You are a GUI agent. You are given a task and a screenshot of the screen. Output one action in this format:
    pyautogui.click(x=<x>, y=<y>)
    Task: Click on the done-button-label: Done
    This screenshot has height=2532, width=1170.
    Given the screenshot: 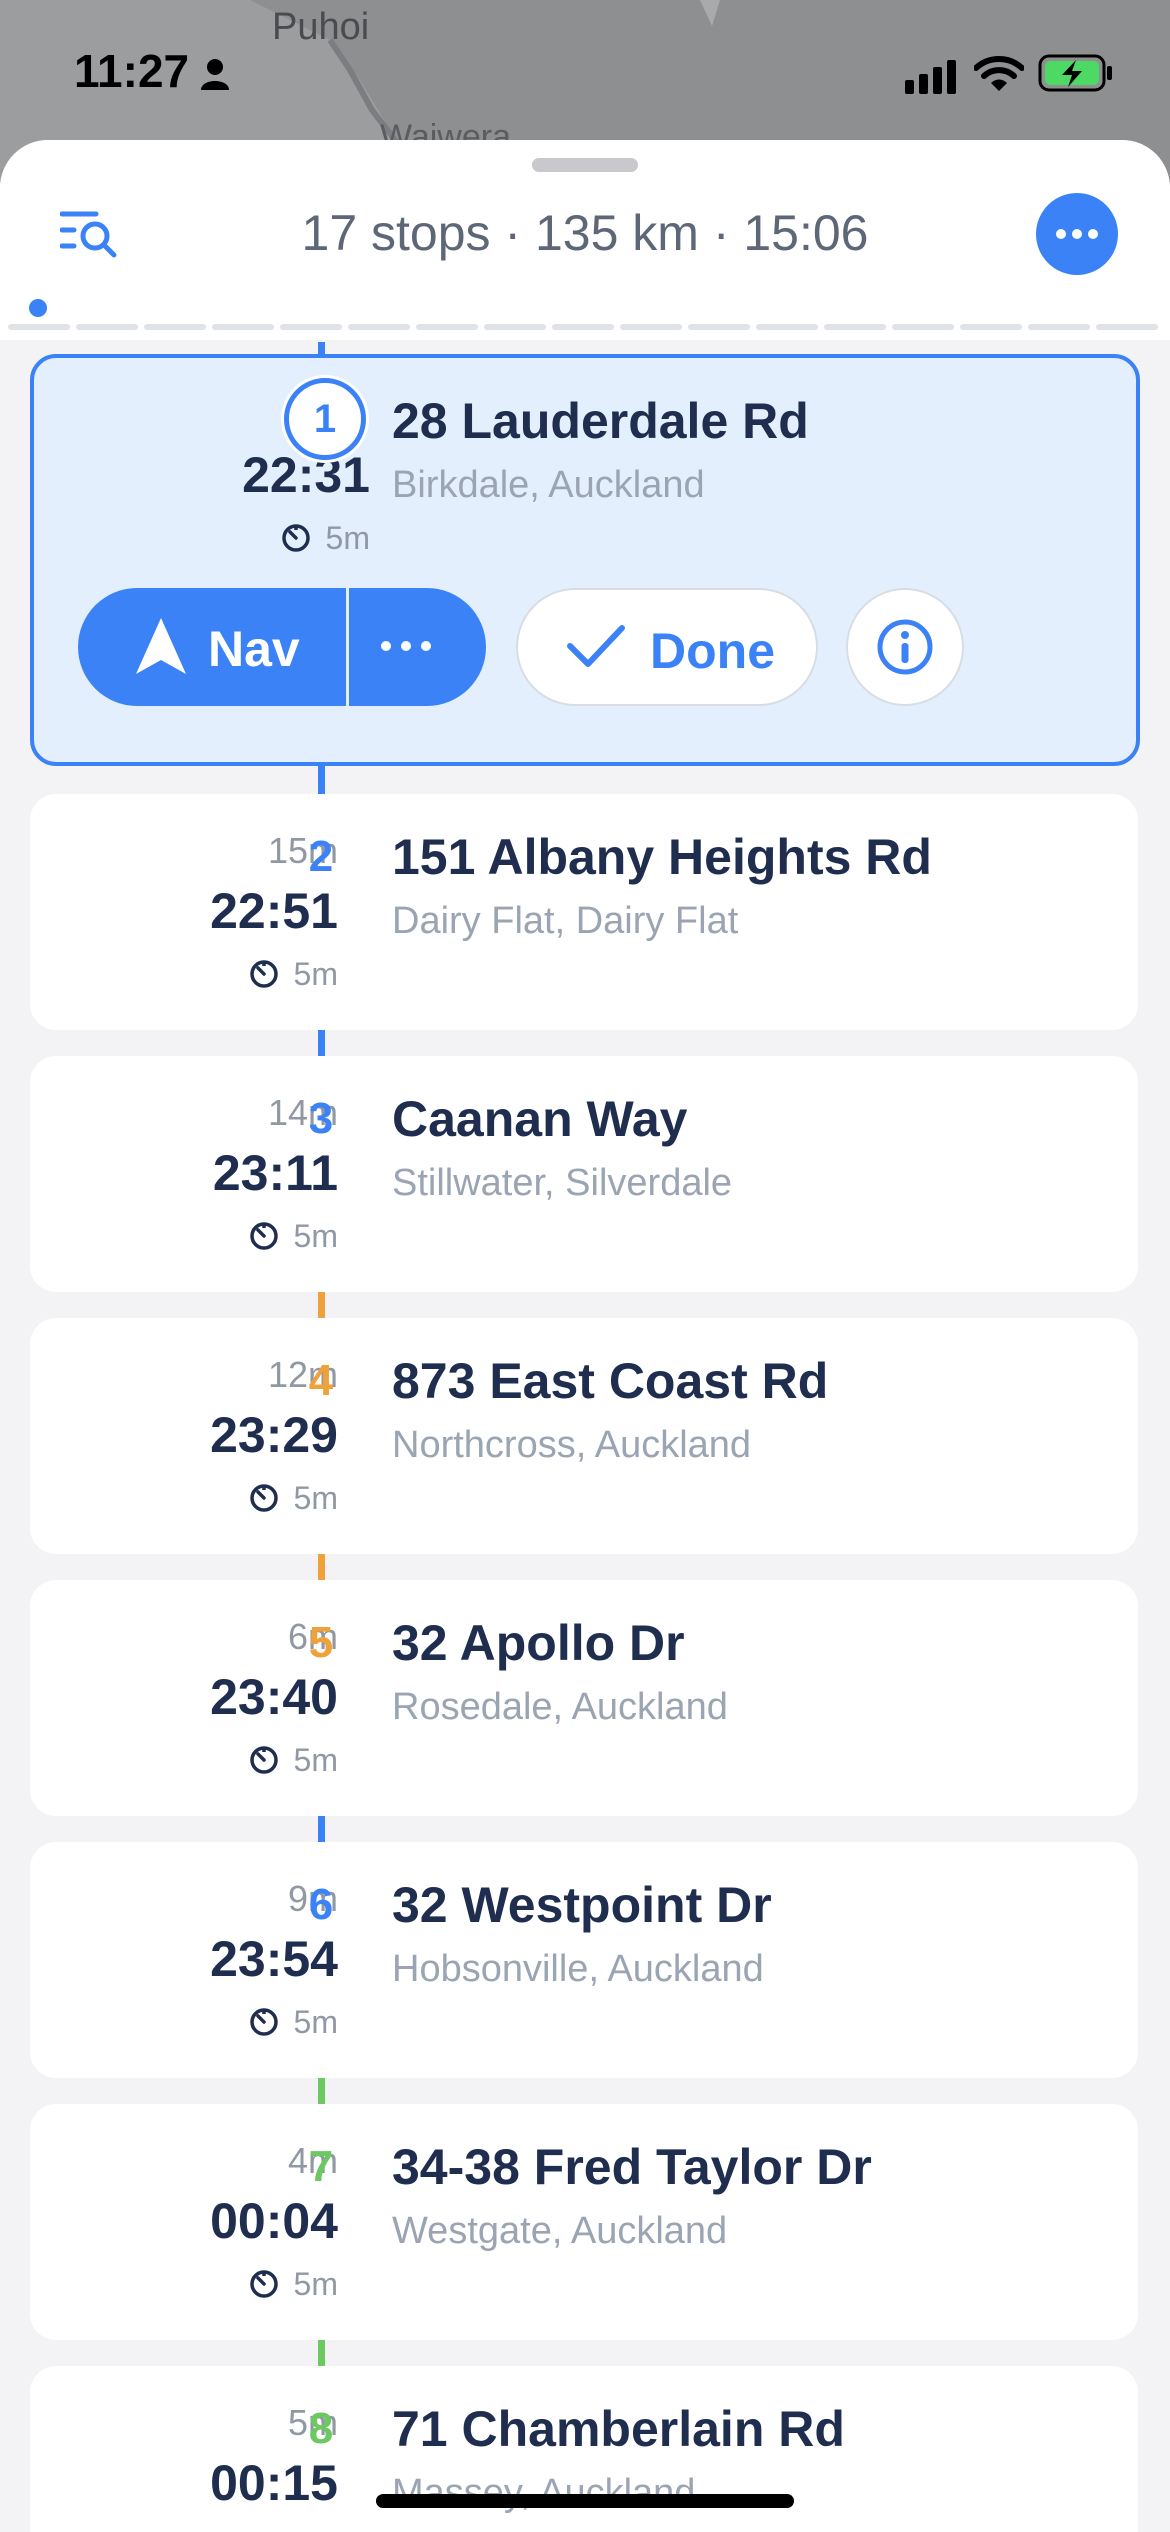 What is the action you would take?
    pyautogui.click(x=712, y=651)
    